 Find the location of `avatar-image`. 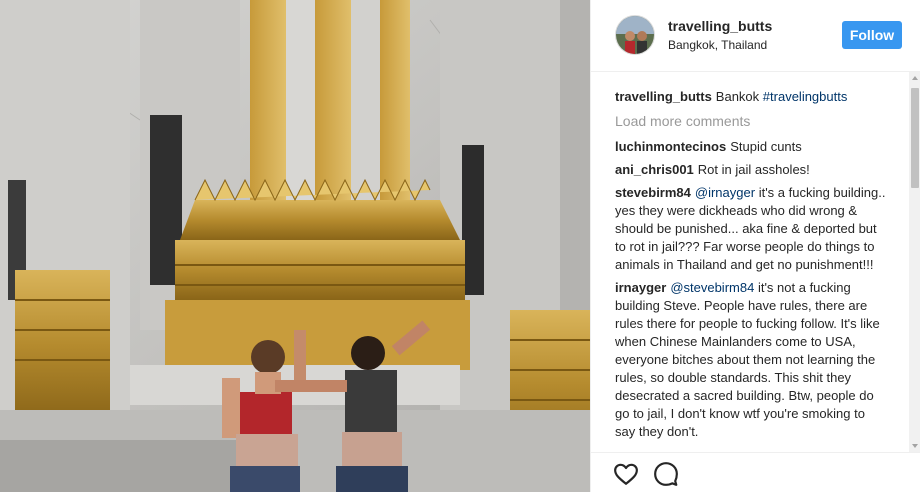

avatar-image is located at coordinates (635, 35).